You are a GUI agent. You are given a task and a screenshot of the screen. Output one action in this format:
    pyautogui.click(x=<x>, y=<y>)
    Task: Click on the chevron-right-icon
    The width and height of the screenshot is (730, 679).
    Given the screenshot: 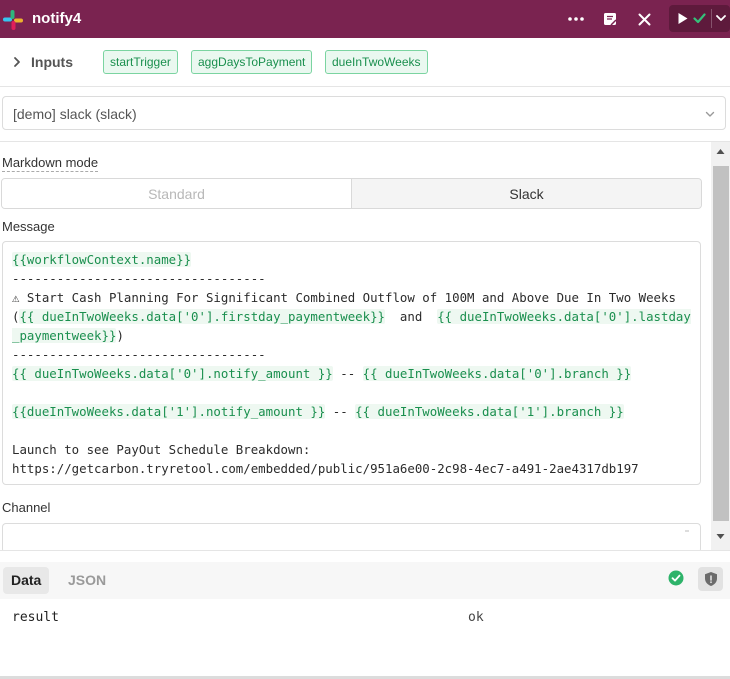 What is the action you would take?
    pyautogui.click(x=17, y=62)
    